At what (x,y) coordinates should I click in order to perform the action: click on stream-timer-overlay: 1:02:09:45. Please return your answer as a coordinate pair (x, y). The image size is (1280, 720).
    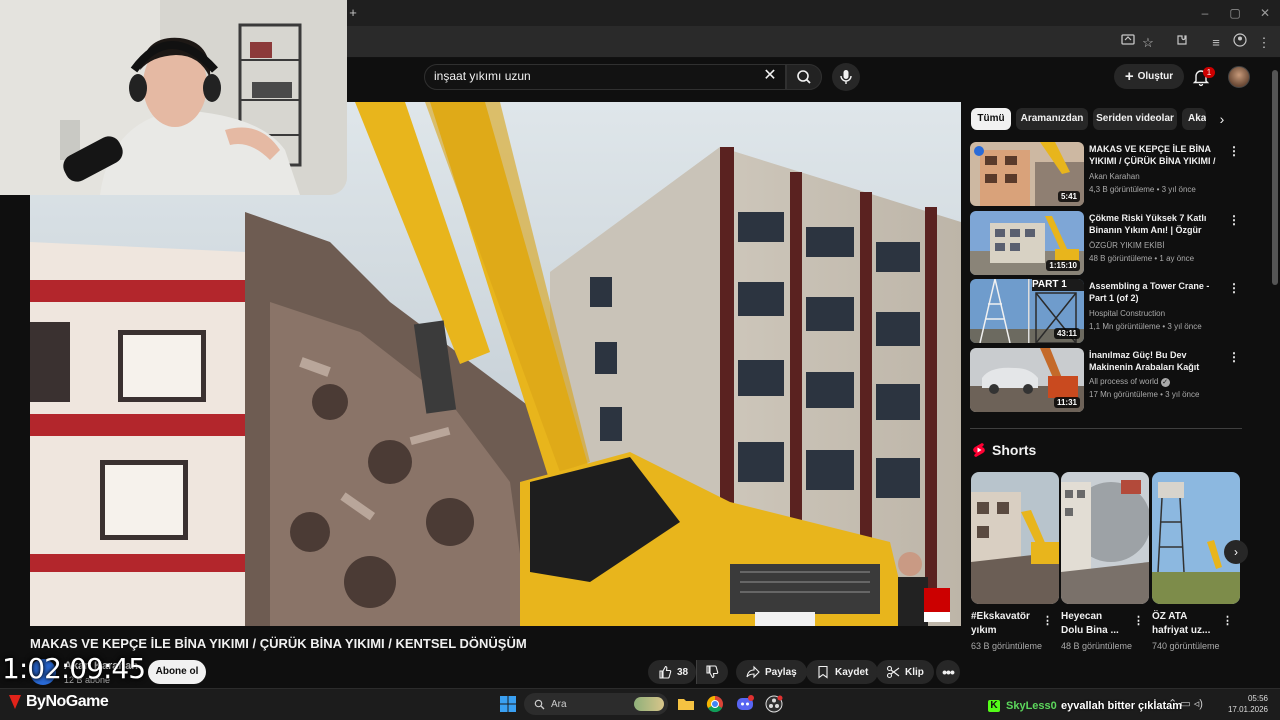
    Looking at the image, I should click on (74, 668).